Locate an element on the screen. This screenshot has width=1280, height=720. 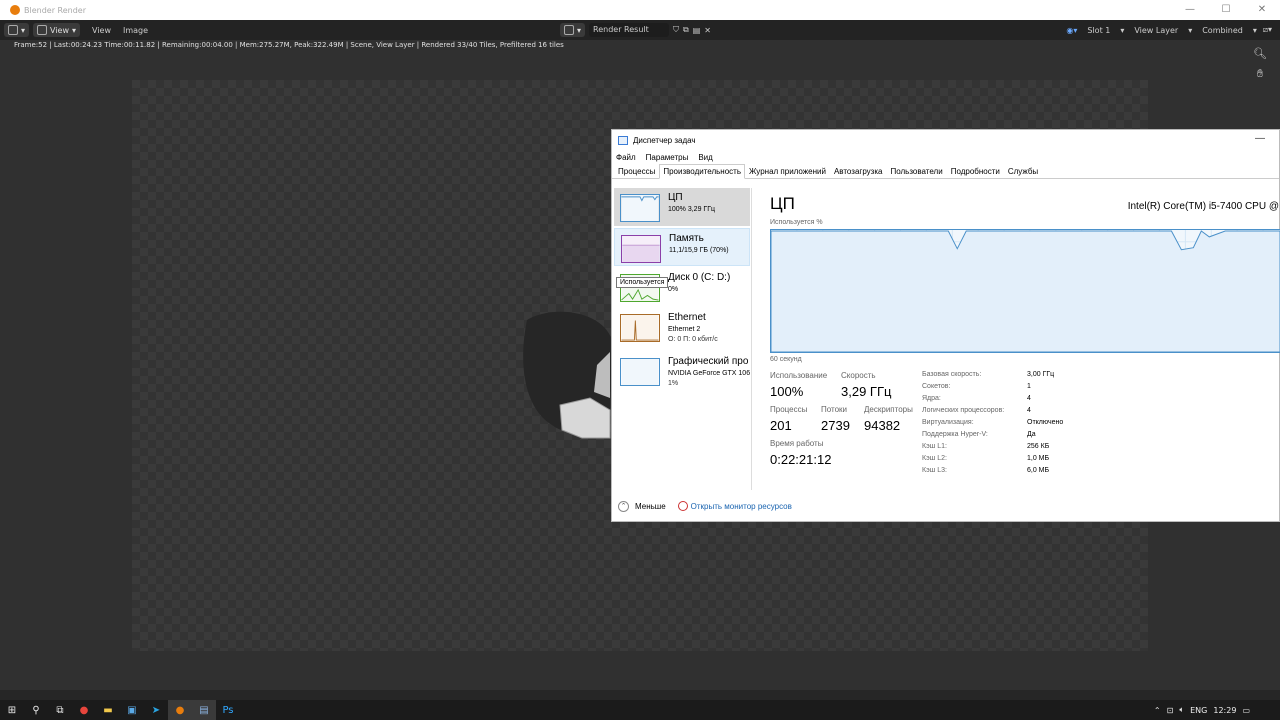
maximize-icon: ☐ is located at coordinates (1226, 10).